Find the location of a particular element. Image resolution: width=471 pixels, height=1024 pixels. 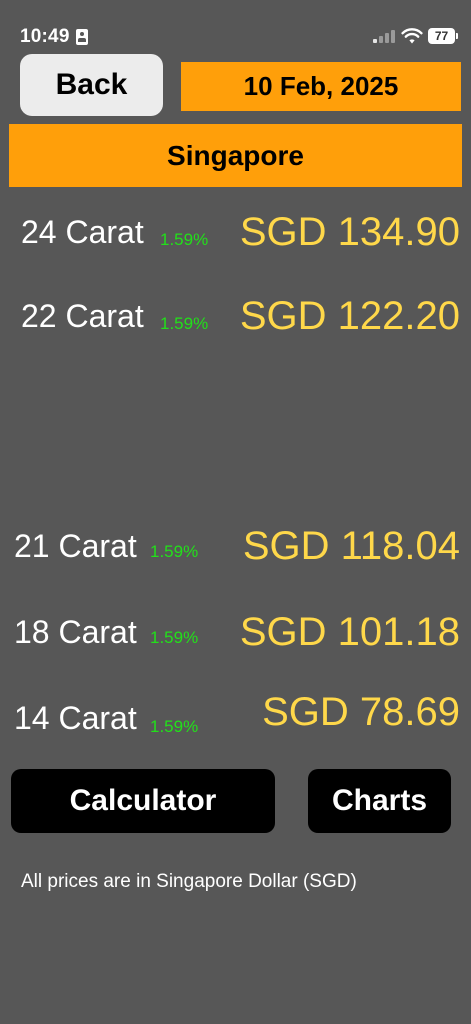

carat-label: 18 Carat is located at coordinates (75, 632).